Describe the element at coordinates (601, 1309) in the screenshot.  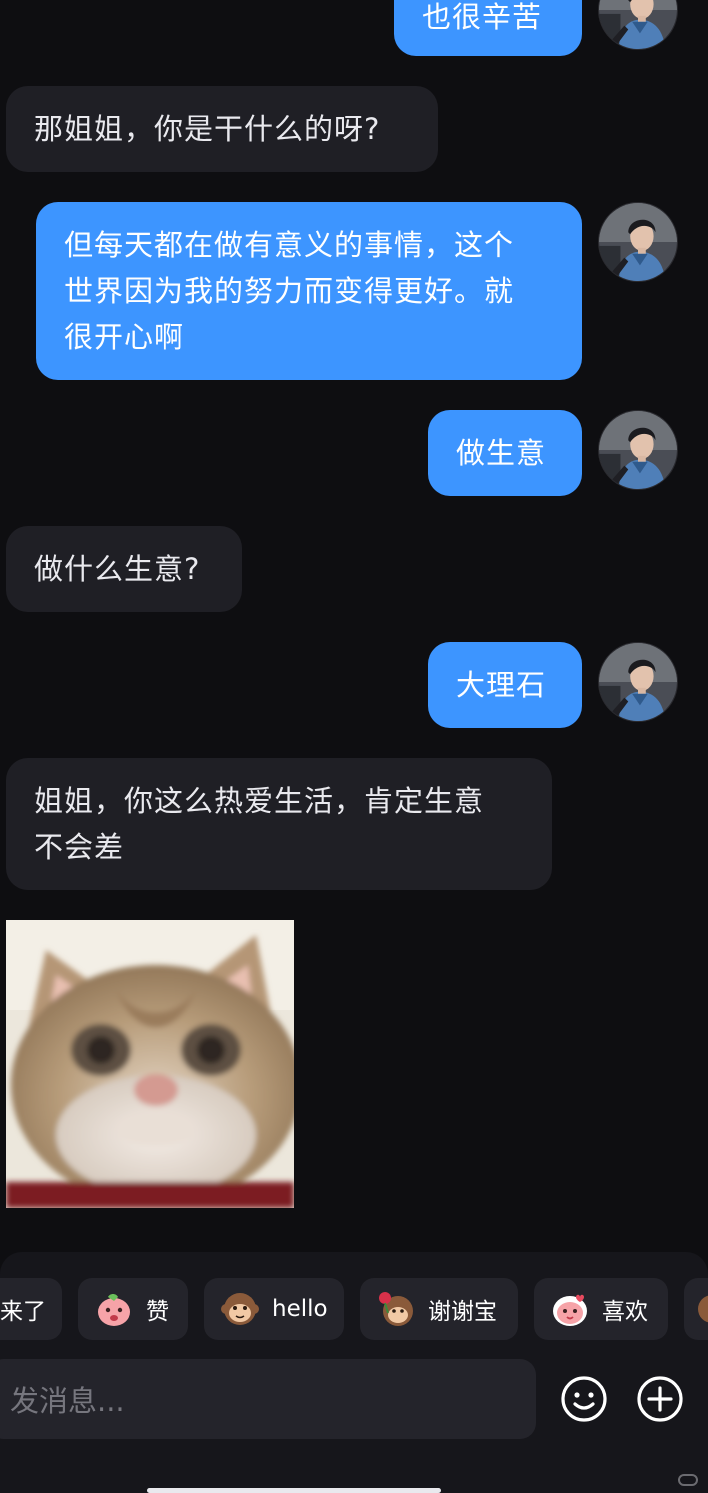
I see `quick-reply-chip: 喜欢` at that location.